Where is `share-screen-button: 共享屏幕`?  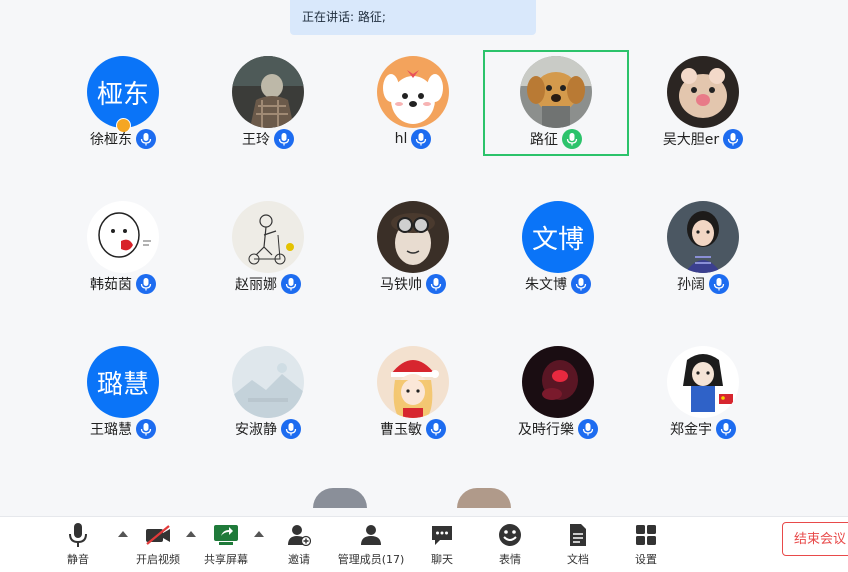
share-screen-button: 共享屏幕 is located at coordinates (226, 545).